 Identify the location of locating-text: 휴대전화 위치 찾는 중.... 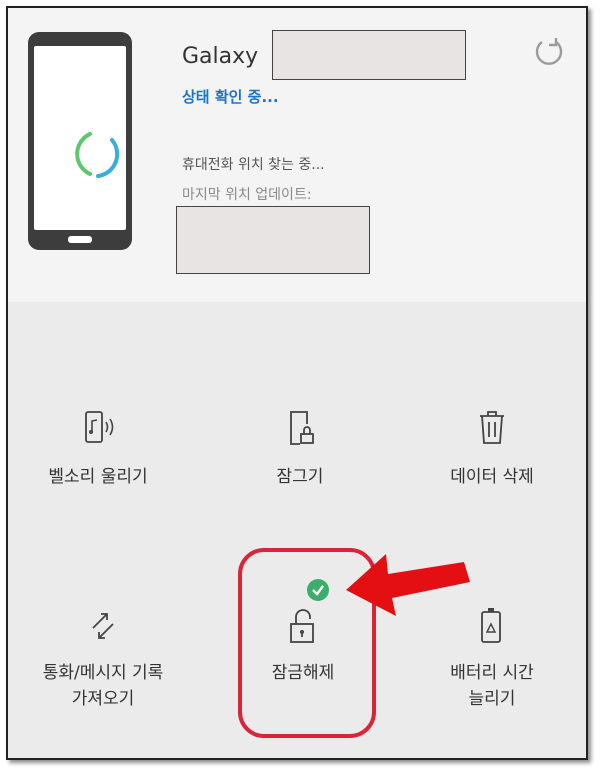
(253, 165).